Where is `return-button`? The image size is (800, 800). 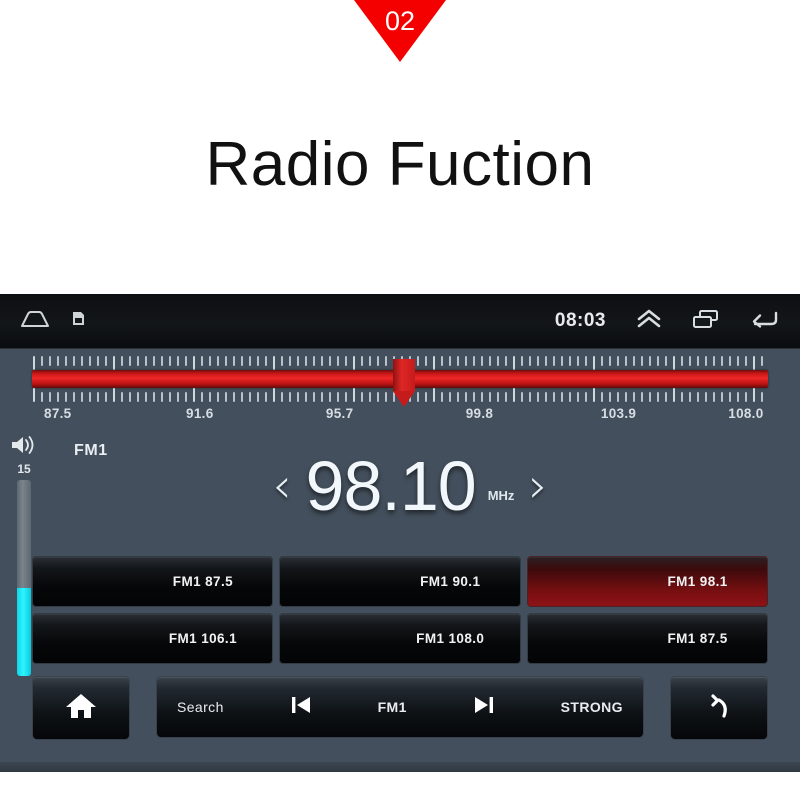
return-button is located at coordinates (719, 708).